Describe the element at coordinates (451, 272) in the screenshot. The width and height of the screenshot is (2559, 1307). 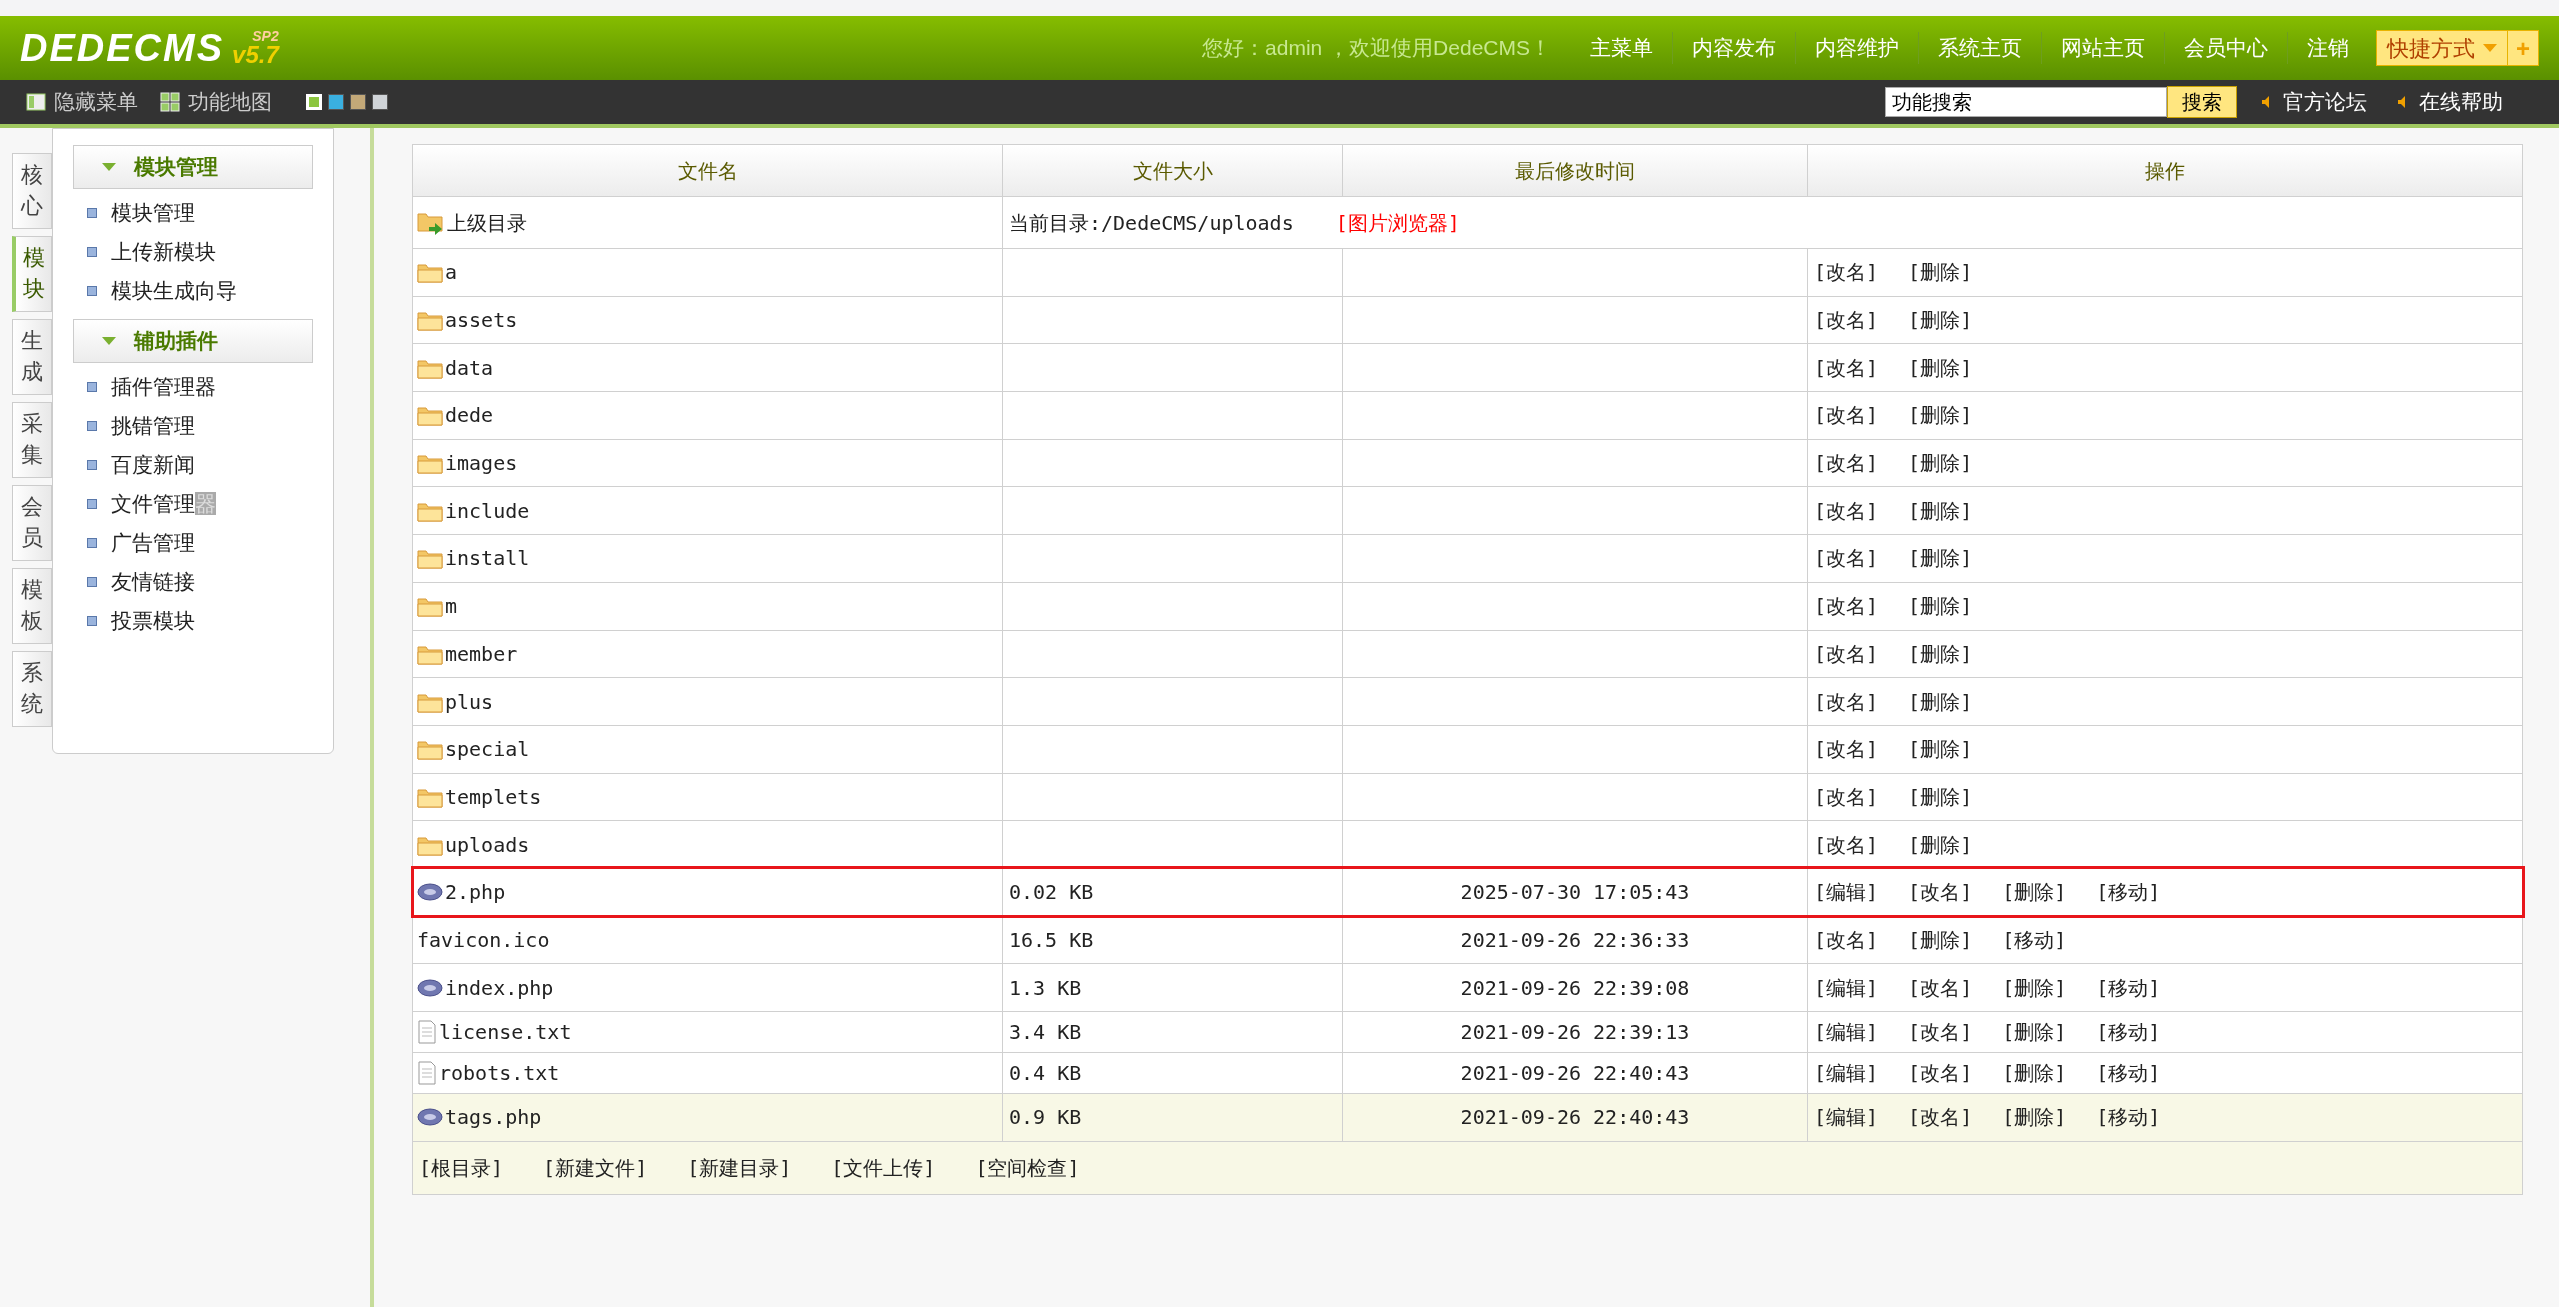
I see `file-name-link: a` at that location.